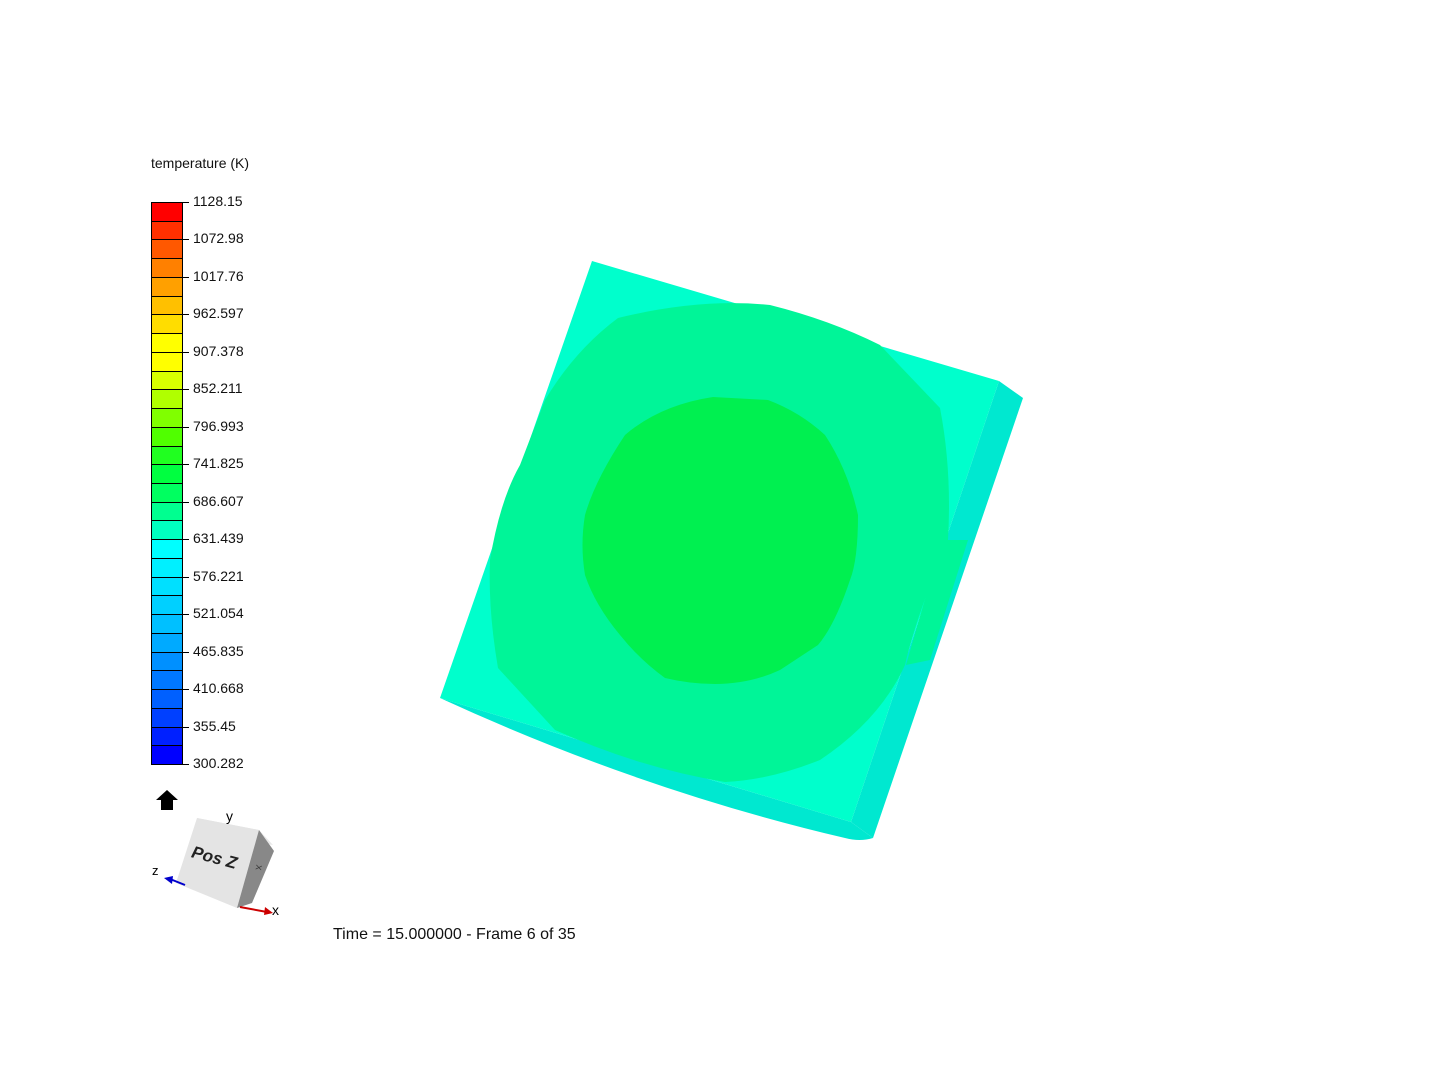 The width and height of the screenshot is (1440, 1080). I want to click on x-axis-label: x, so click(275, 910).